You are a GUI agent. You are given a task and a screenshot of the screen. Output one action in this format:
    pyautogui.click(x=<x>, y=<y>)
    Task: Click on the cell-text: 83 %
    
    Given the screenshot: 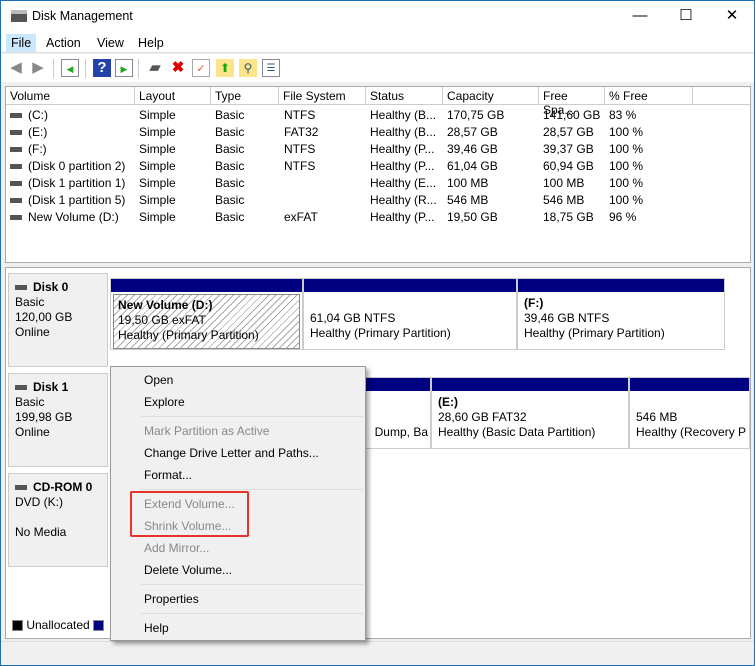 What is the action you would take?
    pyautogui.click(x=623, y=115)
    